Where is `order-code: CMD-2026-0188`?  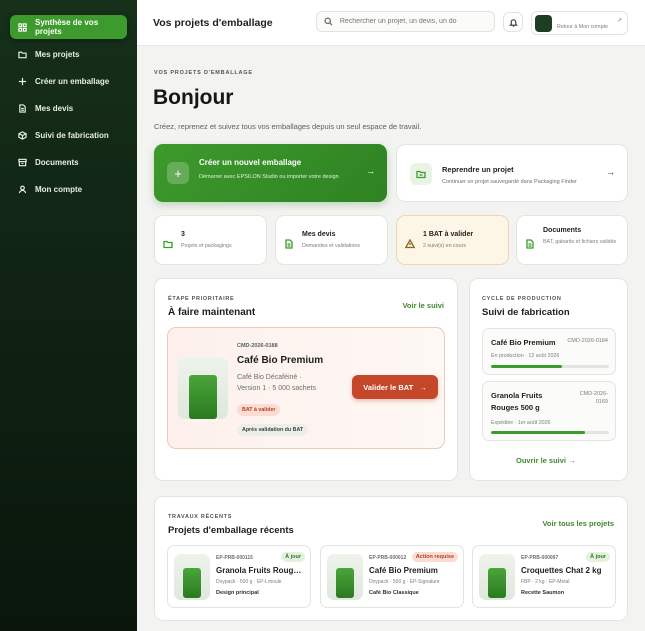
order-code: CMD-2026-0188 is located at coordinates (257, 346).